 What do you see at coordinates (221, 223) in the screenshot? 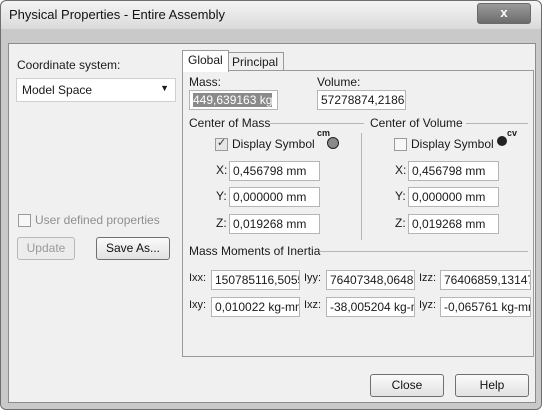
I see `com-z-label: Z:` at bounding box center [221, 223].